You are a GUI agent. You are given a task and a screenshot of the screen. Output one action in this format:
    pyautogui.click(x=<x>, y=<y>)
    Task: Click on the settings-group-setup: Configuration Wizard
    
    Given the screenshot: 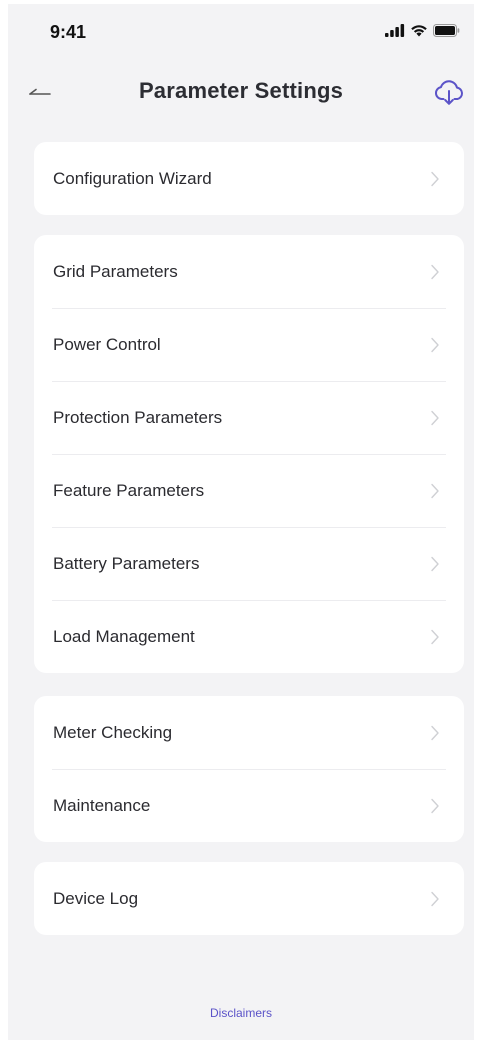 What is the action you would take?
    pyautogui.click(x=249, y=178)
    